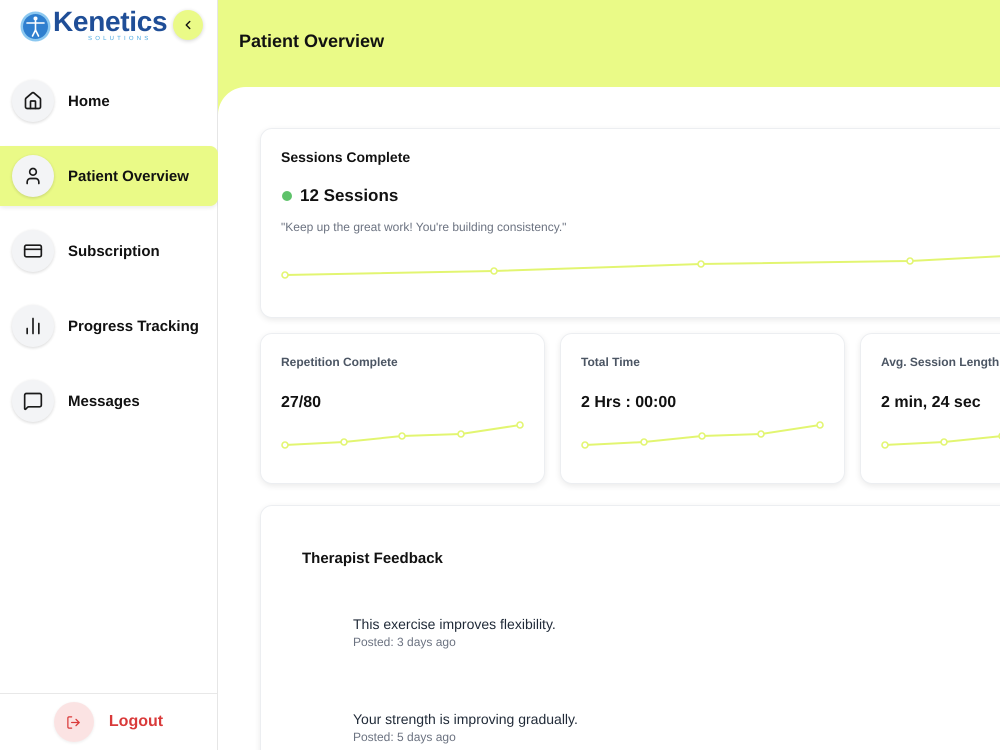 The image size is (1000, 750). Describe the element at coordinates (424, 227) in the screenshot. I see `encouragement-quote: "Keep up the great work! You're building consistency."` at that location.